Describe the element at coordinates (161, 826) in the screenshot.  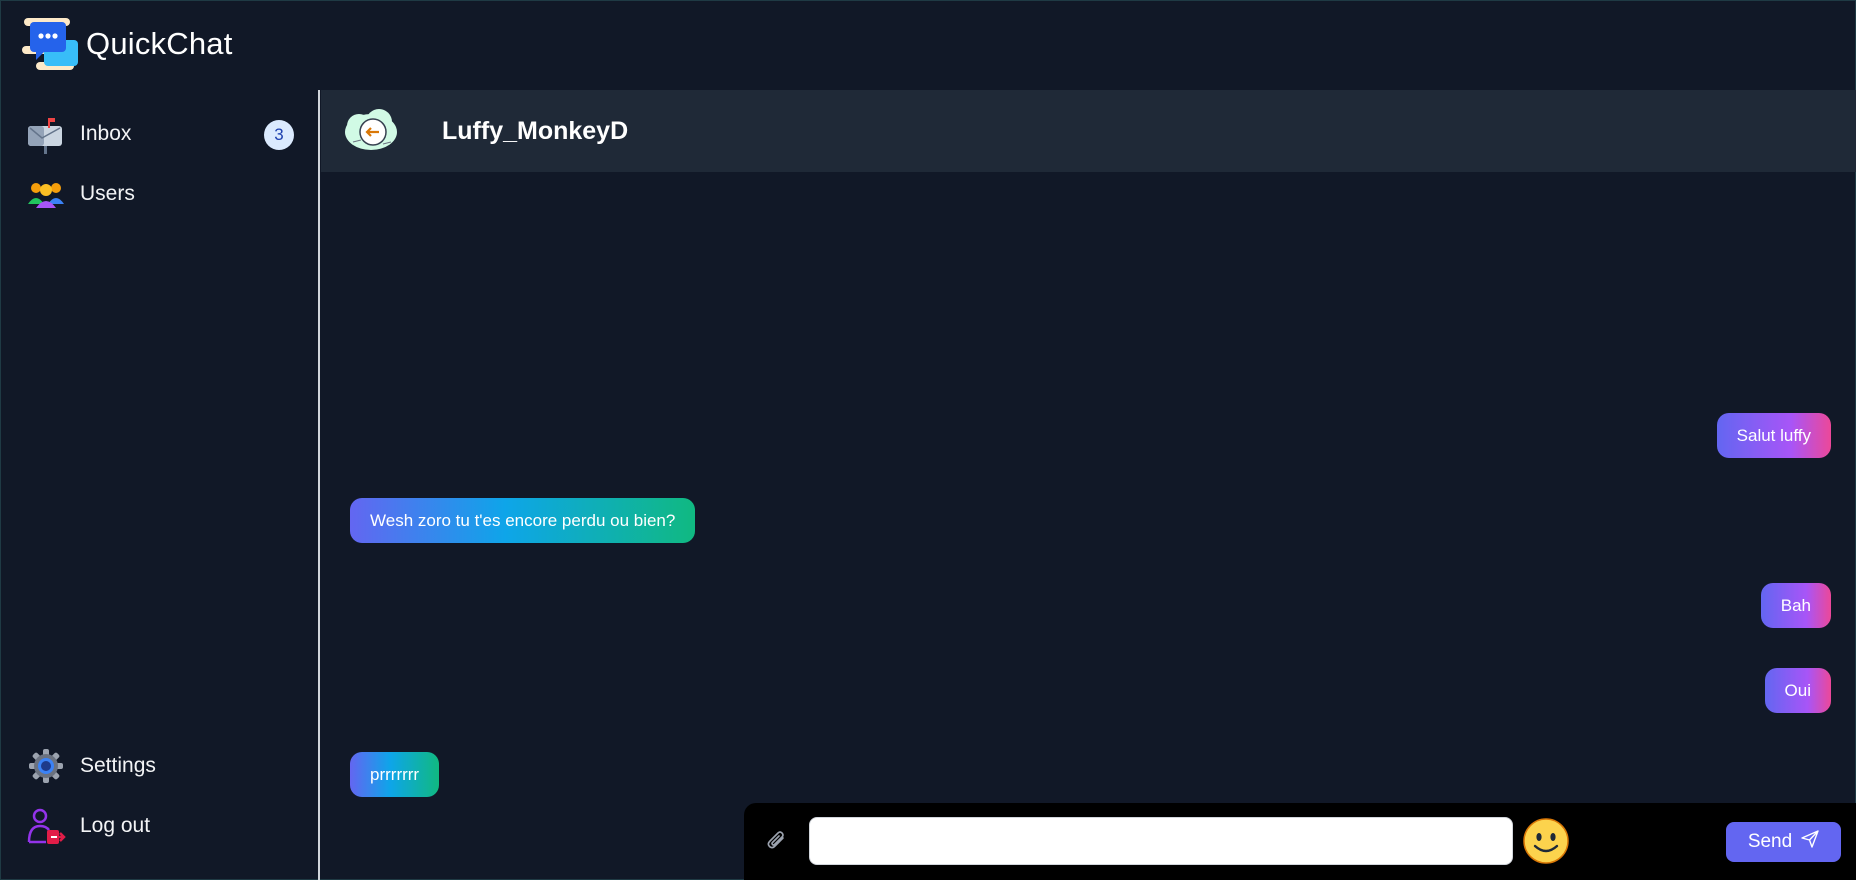
I see `sidebar-item-logout: Log out` at that location.